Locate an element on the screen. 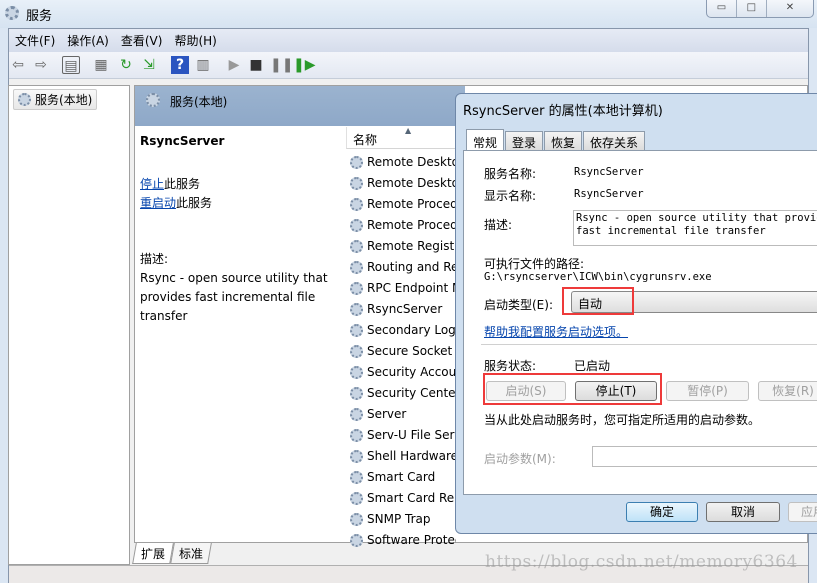 The height and width of the screenshot is (583, 817). back-icon: ⇦ is located at coordinates (18, 65).